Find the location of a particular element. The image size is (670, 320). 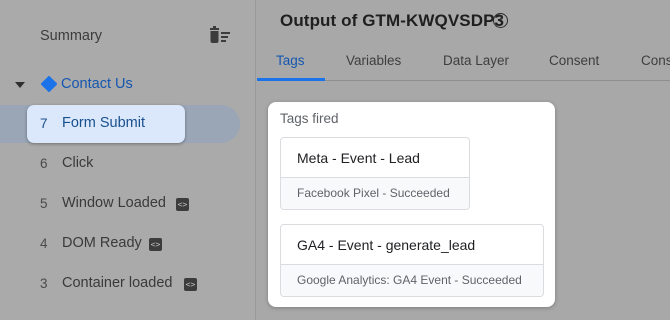

tag-name: Meta - Event - Lead is located at coordinates (358, 158).